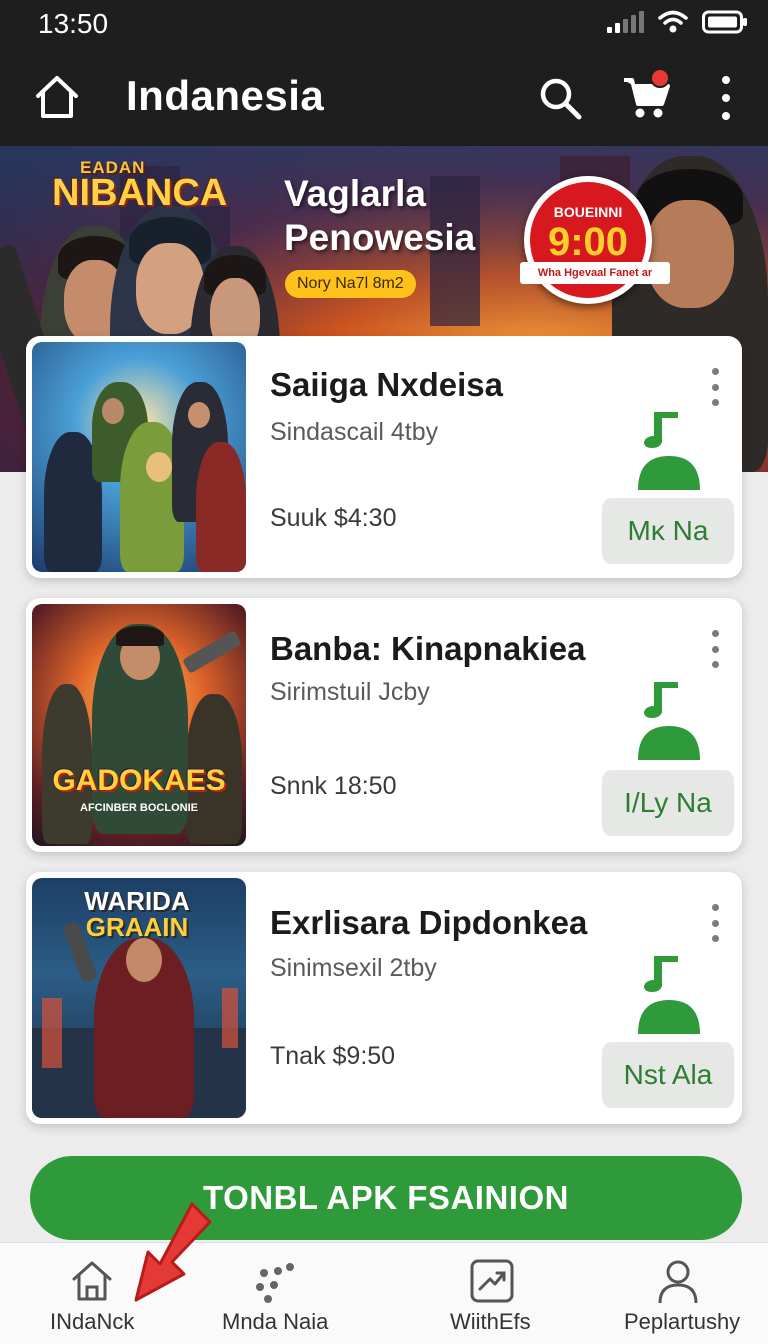 This screenshot has width=768, height=1344. I want to click on timer-badge: BOUEINNI 9:00 Wha Hgevaal Fanet ar, so click(595, 240).